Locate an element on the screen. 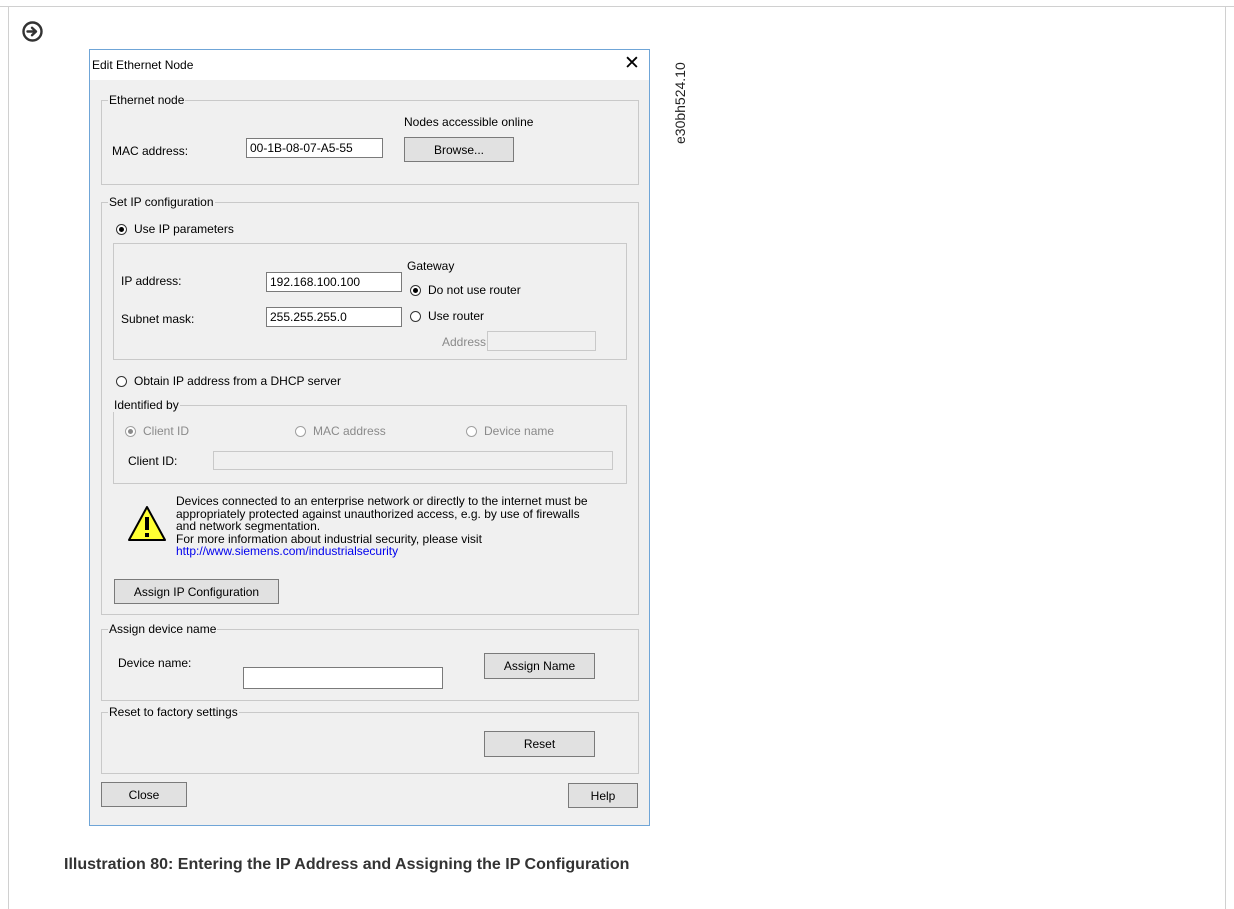 The image size is (1234, 909). client-id-radio is located at coordinates (130, 431).